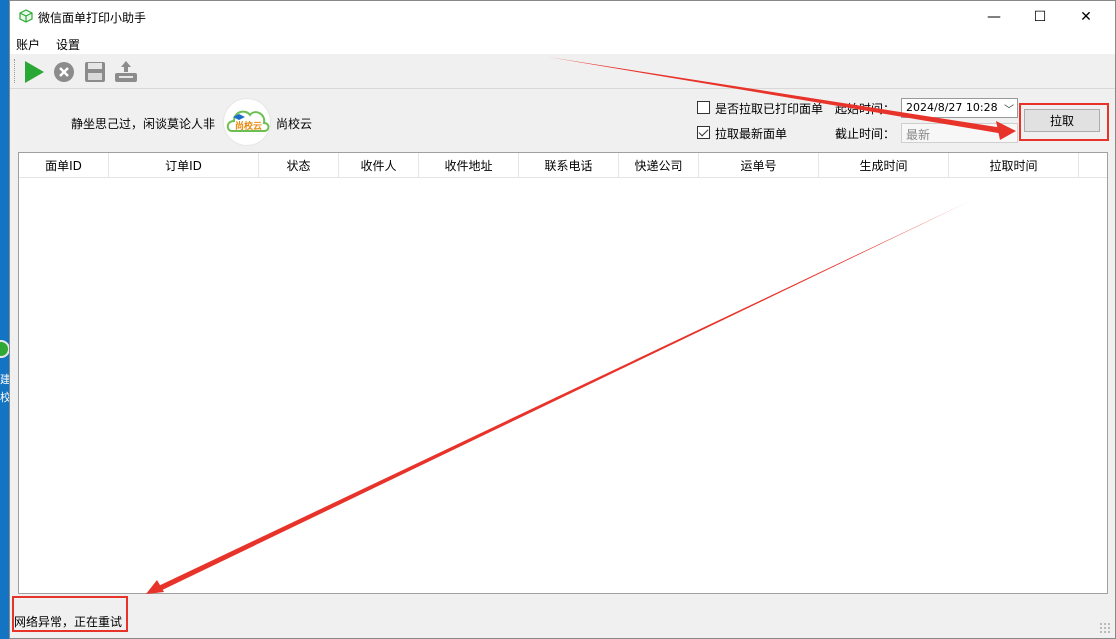 The width and height of the screenshot is (1116, 639). Describe the element at coordinates (1040, 16) in the screenshot. I see `maximize-button: ☐` at that location.